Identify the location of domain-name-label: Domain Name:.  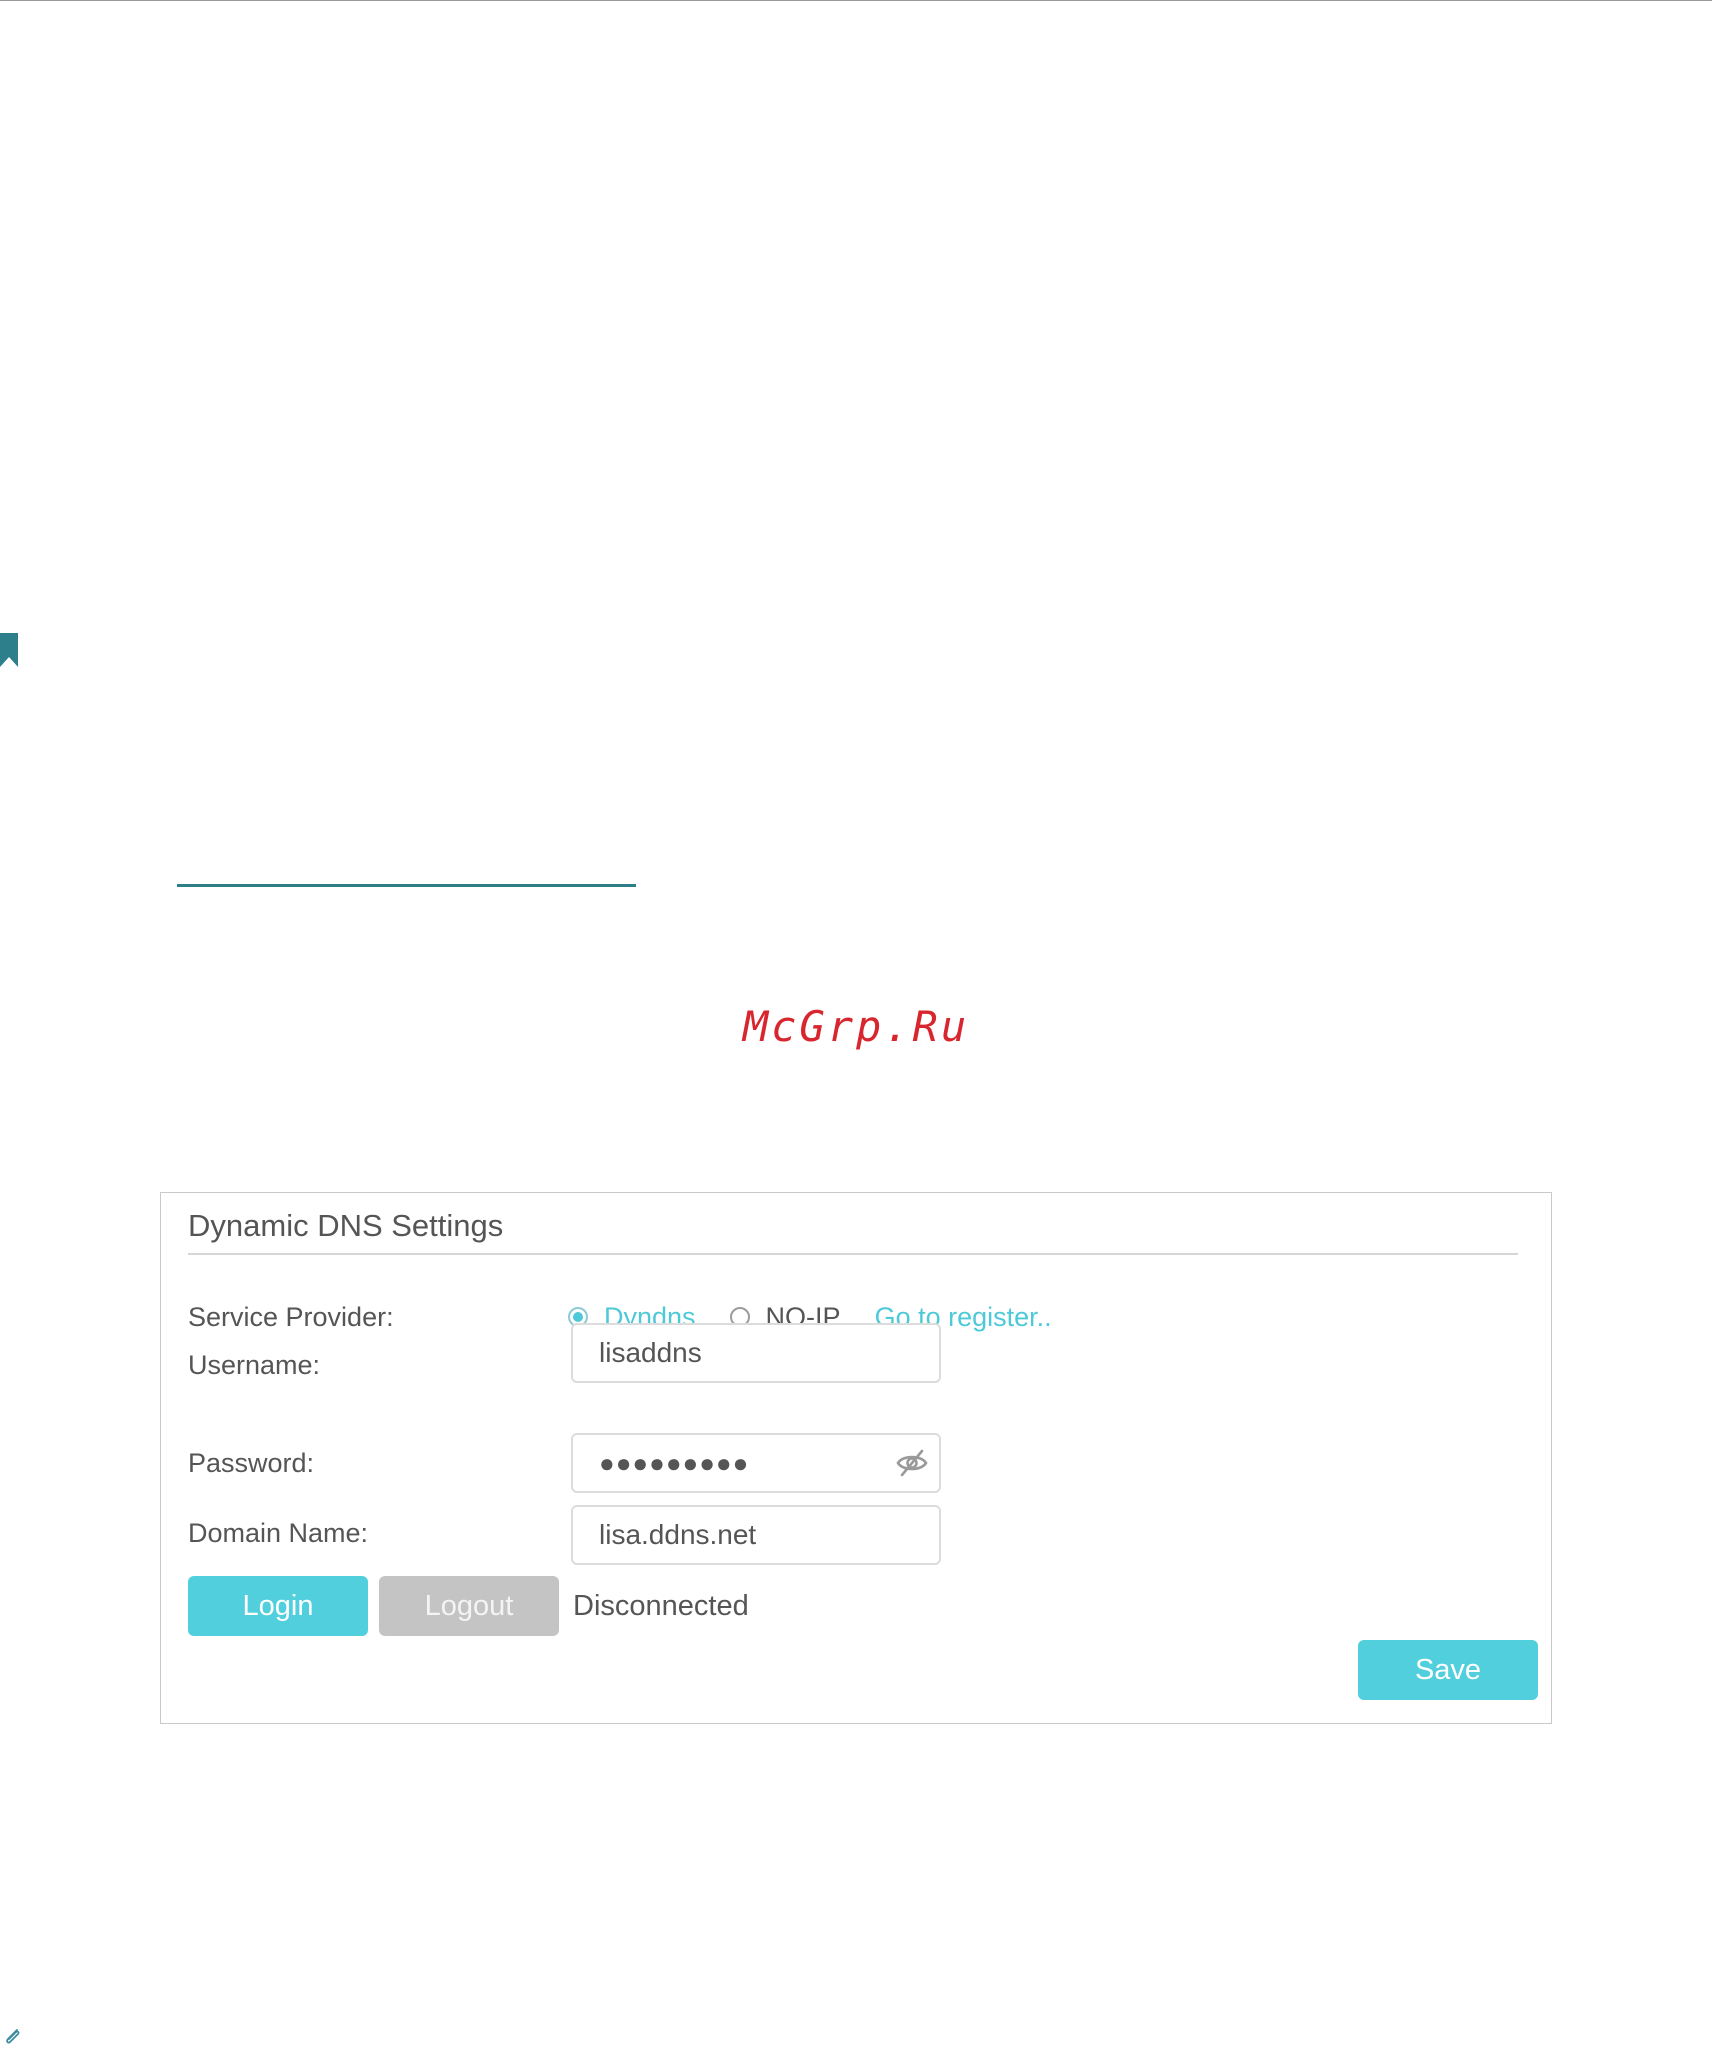
(278, 1533).